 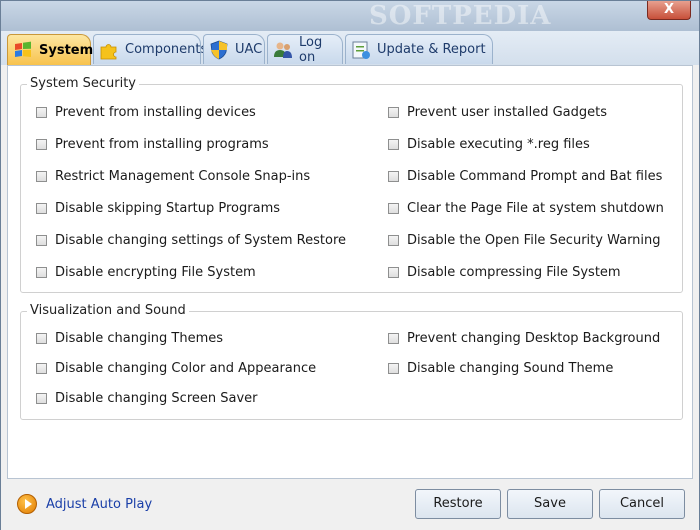 I want to click on checkbox-clear-page-file: Clear the Page File at system shutdown, so click(x=526, y=208).